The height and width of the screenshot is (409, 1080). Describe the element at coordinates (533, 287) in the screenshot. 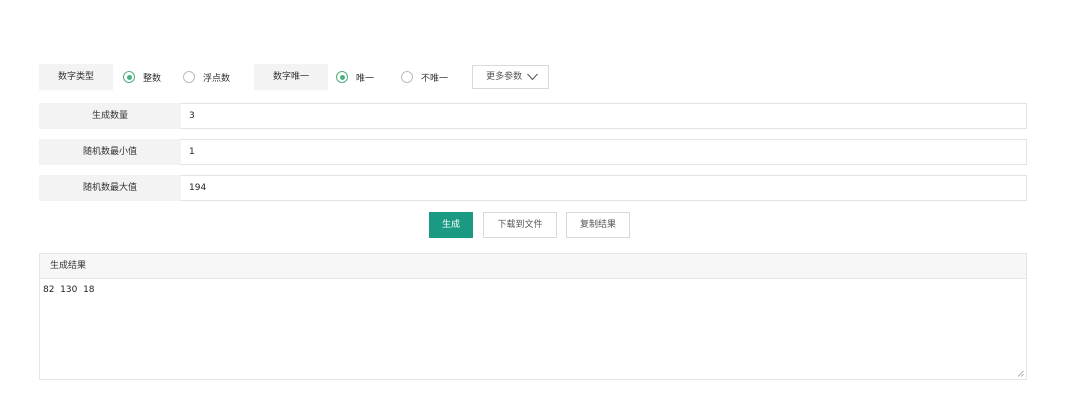

I see `result-textarea: 82 130 18` at that location.